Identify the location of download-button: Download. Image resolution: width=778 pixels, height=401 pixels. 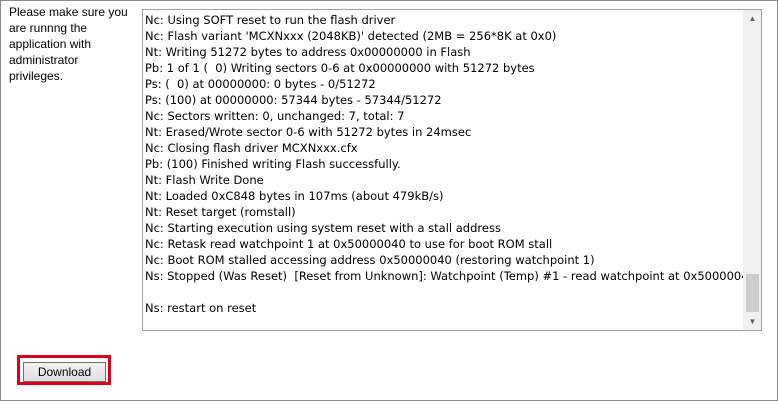
(64, 372).